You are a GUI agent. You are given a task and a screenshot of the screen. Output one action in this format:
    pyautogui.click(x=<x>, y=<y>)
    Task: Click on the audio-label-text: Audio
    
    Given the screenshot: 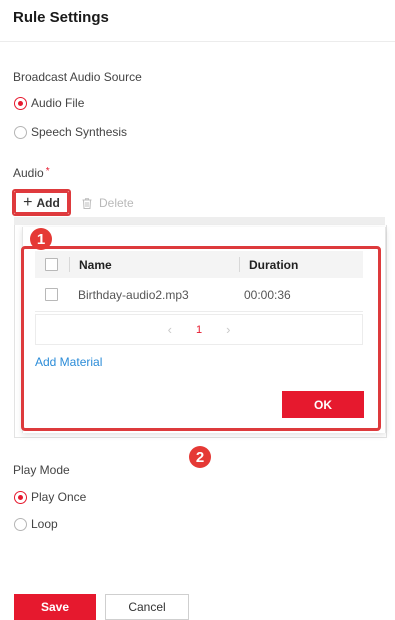 What is the action you would take?
    pyautogui.click(x=28, y=173)
    